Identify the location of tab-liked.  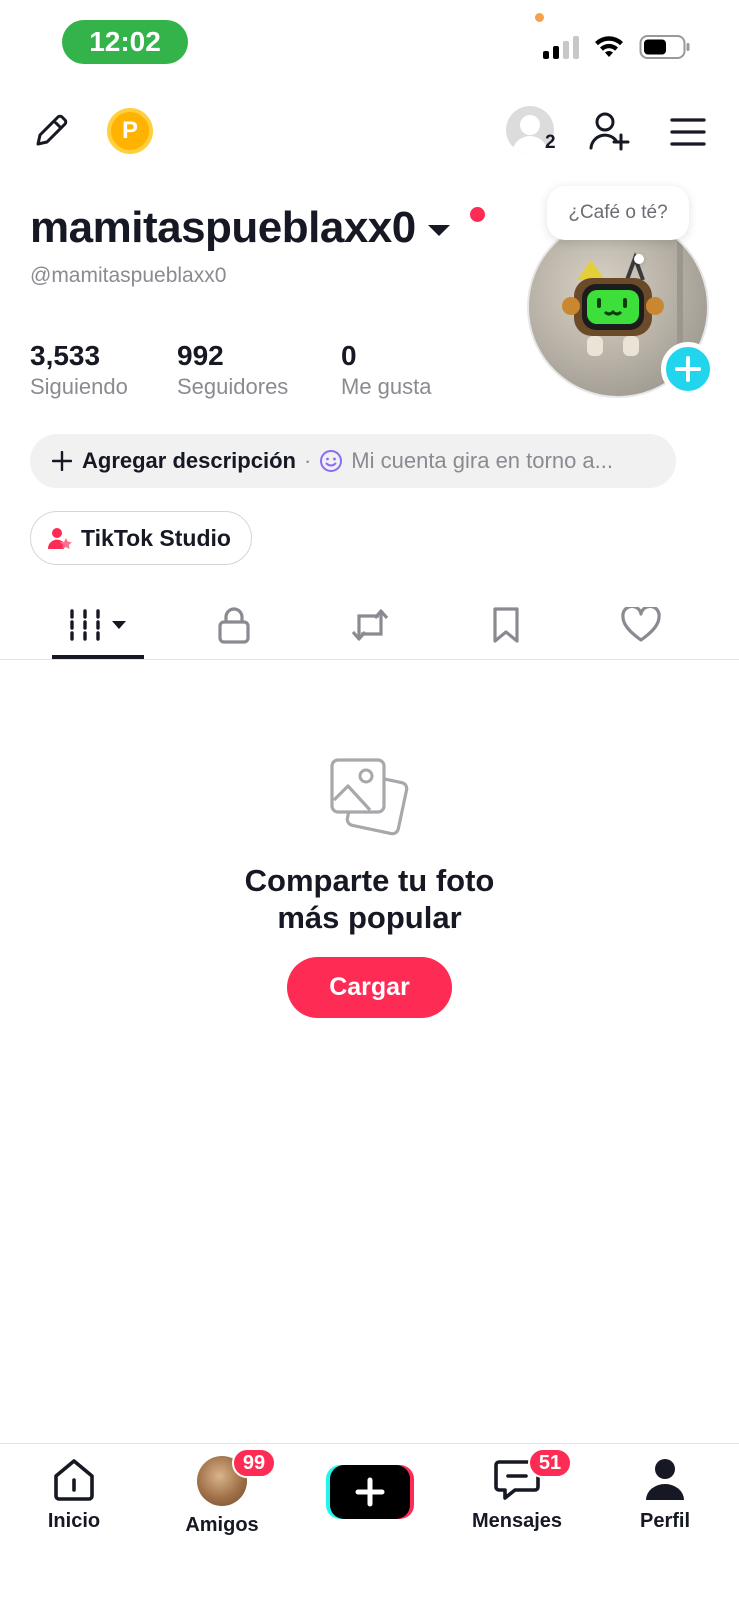
(641, 625).